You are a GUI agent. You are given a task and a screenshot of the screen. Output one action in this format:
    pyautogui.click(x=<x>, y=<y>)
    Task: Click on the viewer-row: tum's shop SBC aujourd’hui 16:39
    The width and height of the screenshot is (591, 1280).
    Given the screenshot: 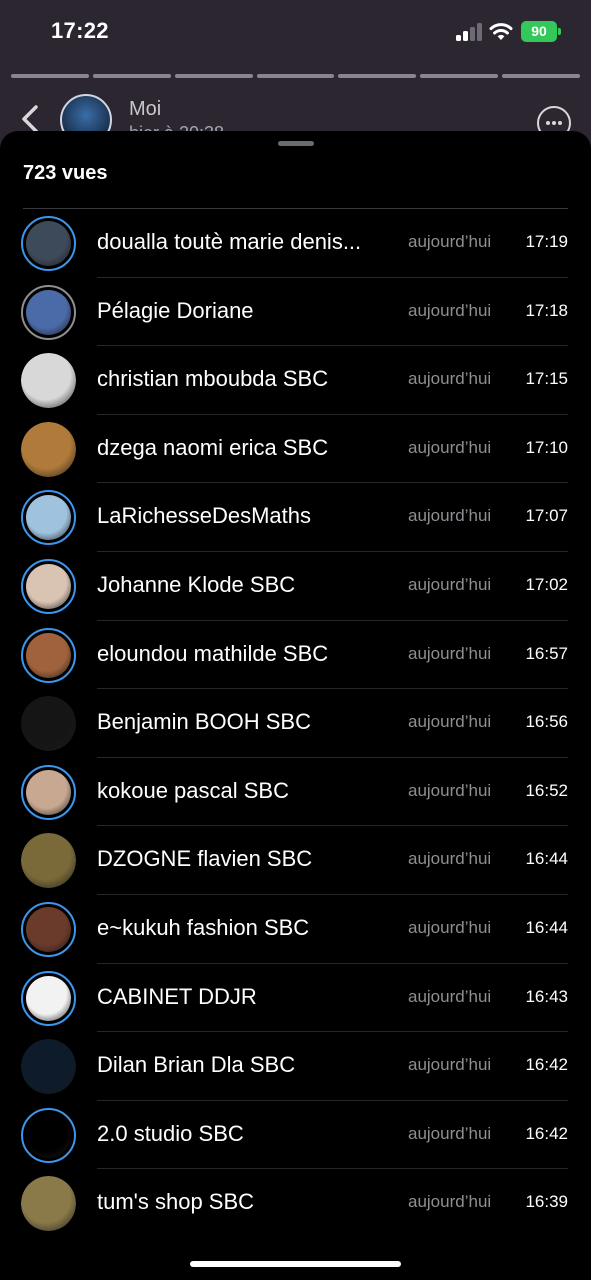 What is the action you would take?
    pyautogui.click(x=295, y=1203)
    